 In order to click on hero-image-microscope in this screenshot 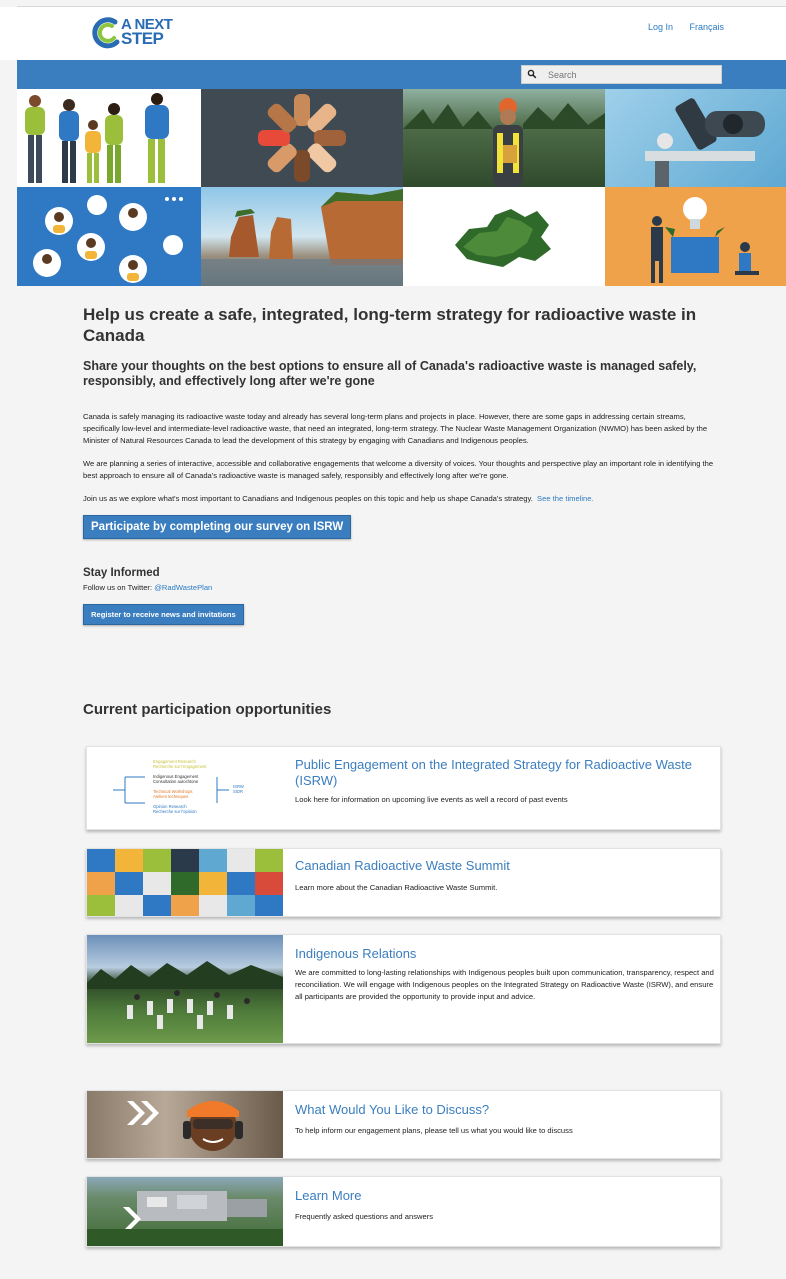, I will do `click(695, 138)`.